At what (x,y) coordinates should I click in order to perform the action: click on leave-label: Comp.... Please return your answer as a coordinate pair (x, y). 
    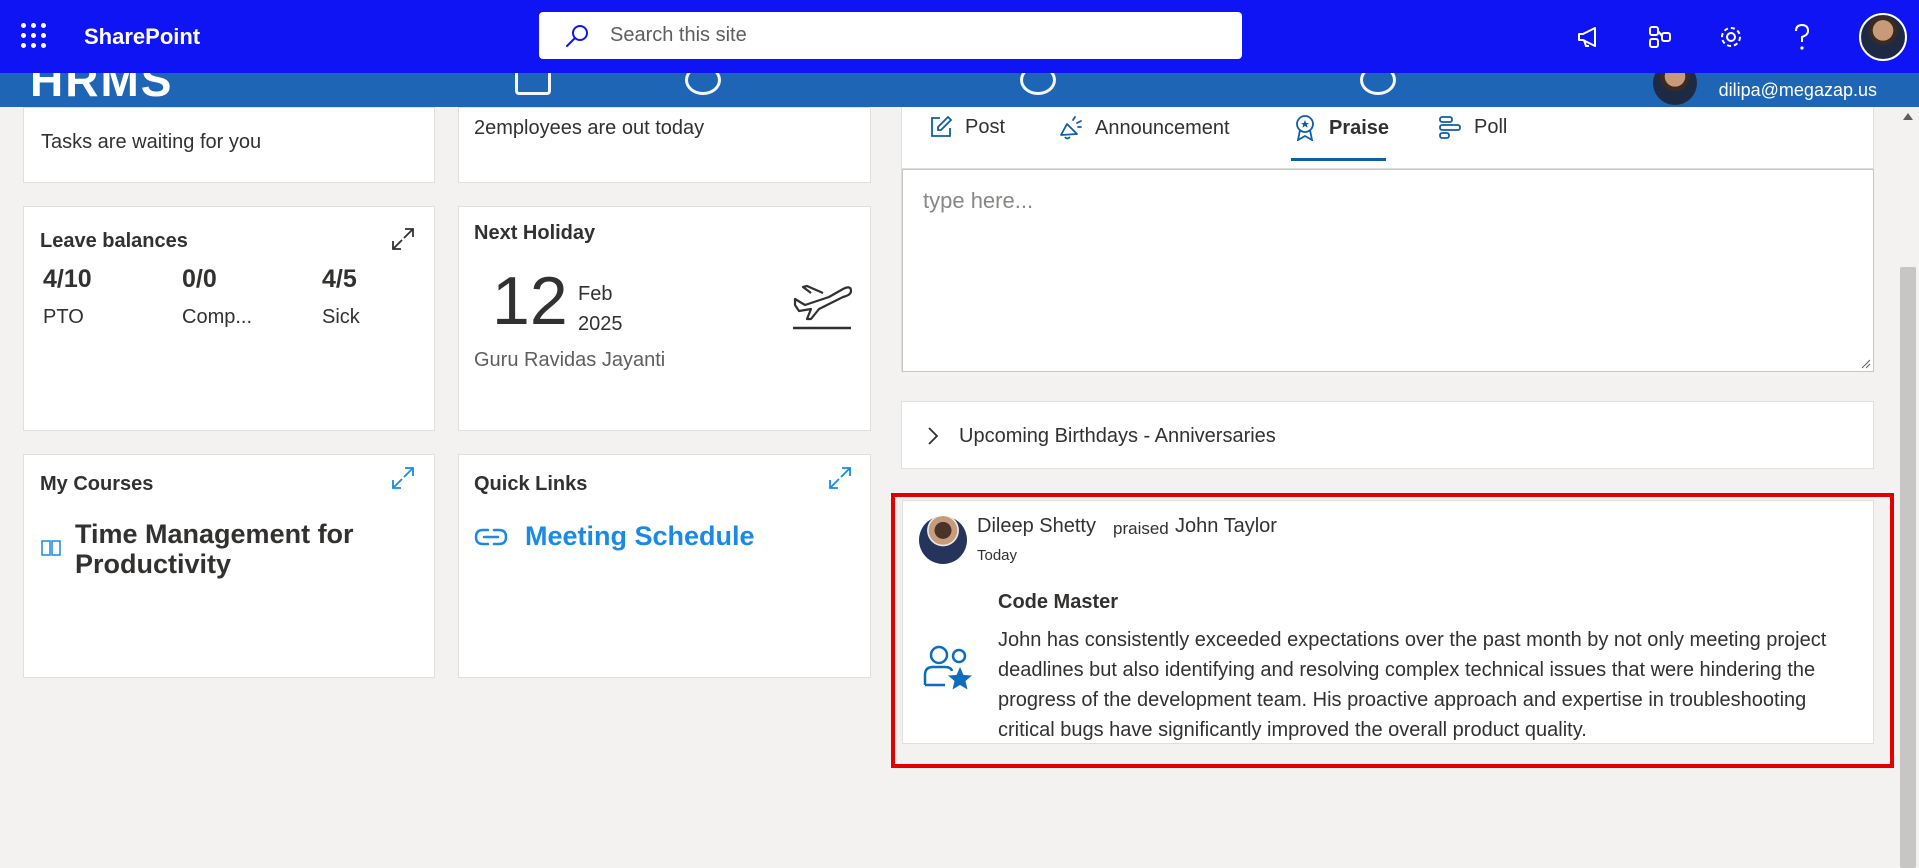
    Looking at the image, I should click on (217, 317).